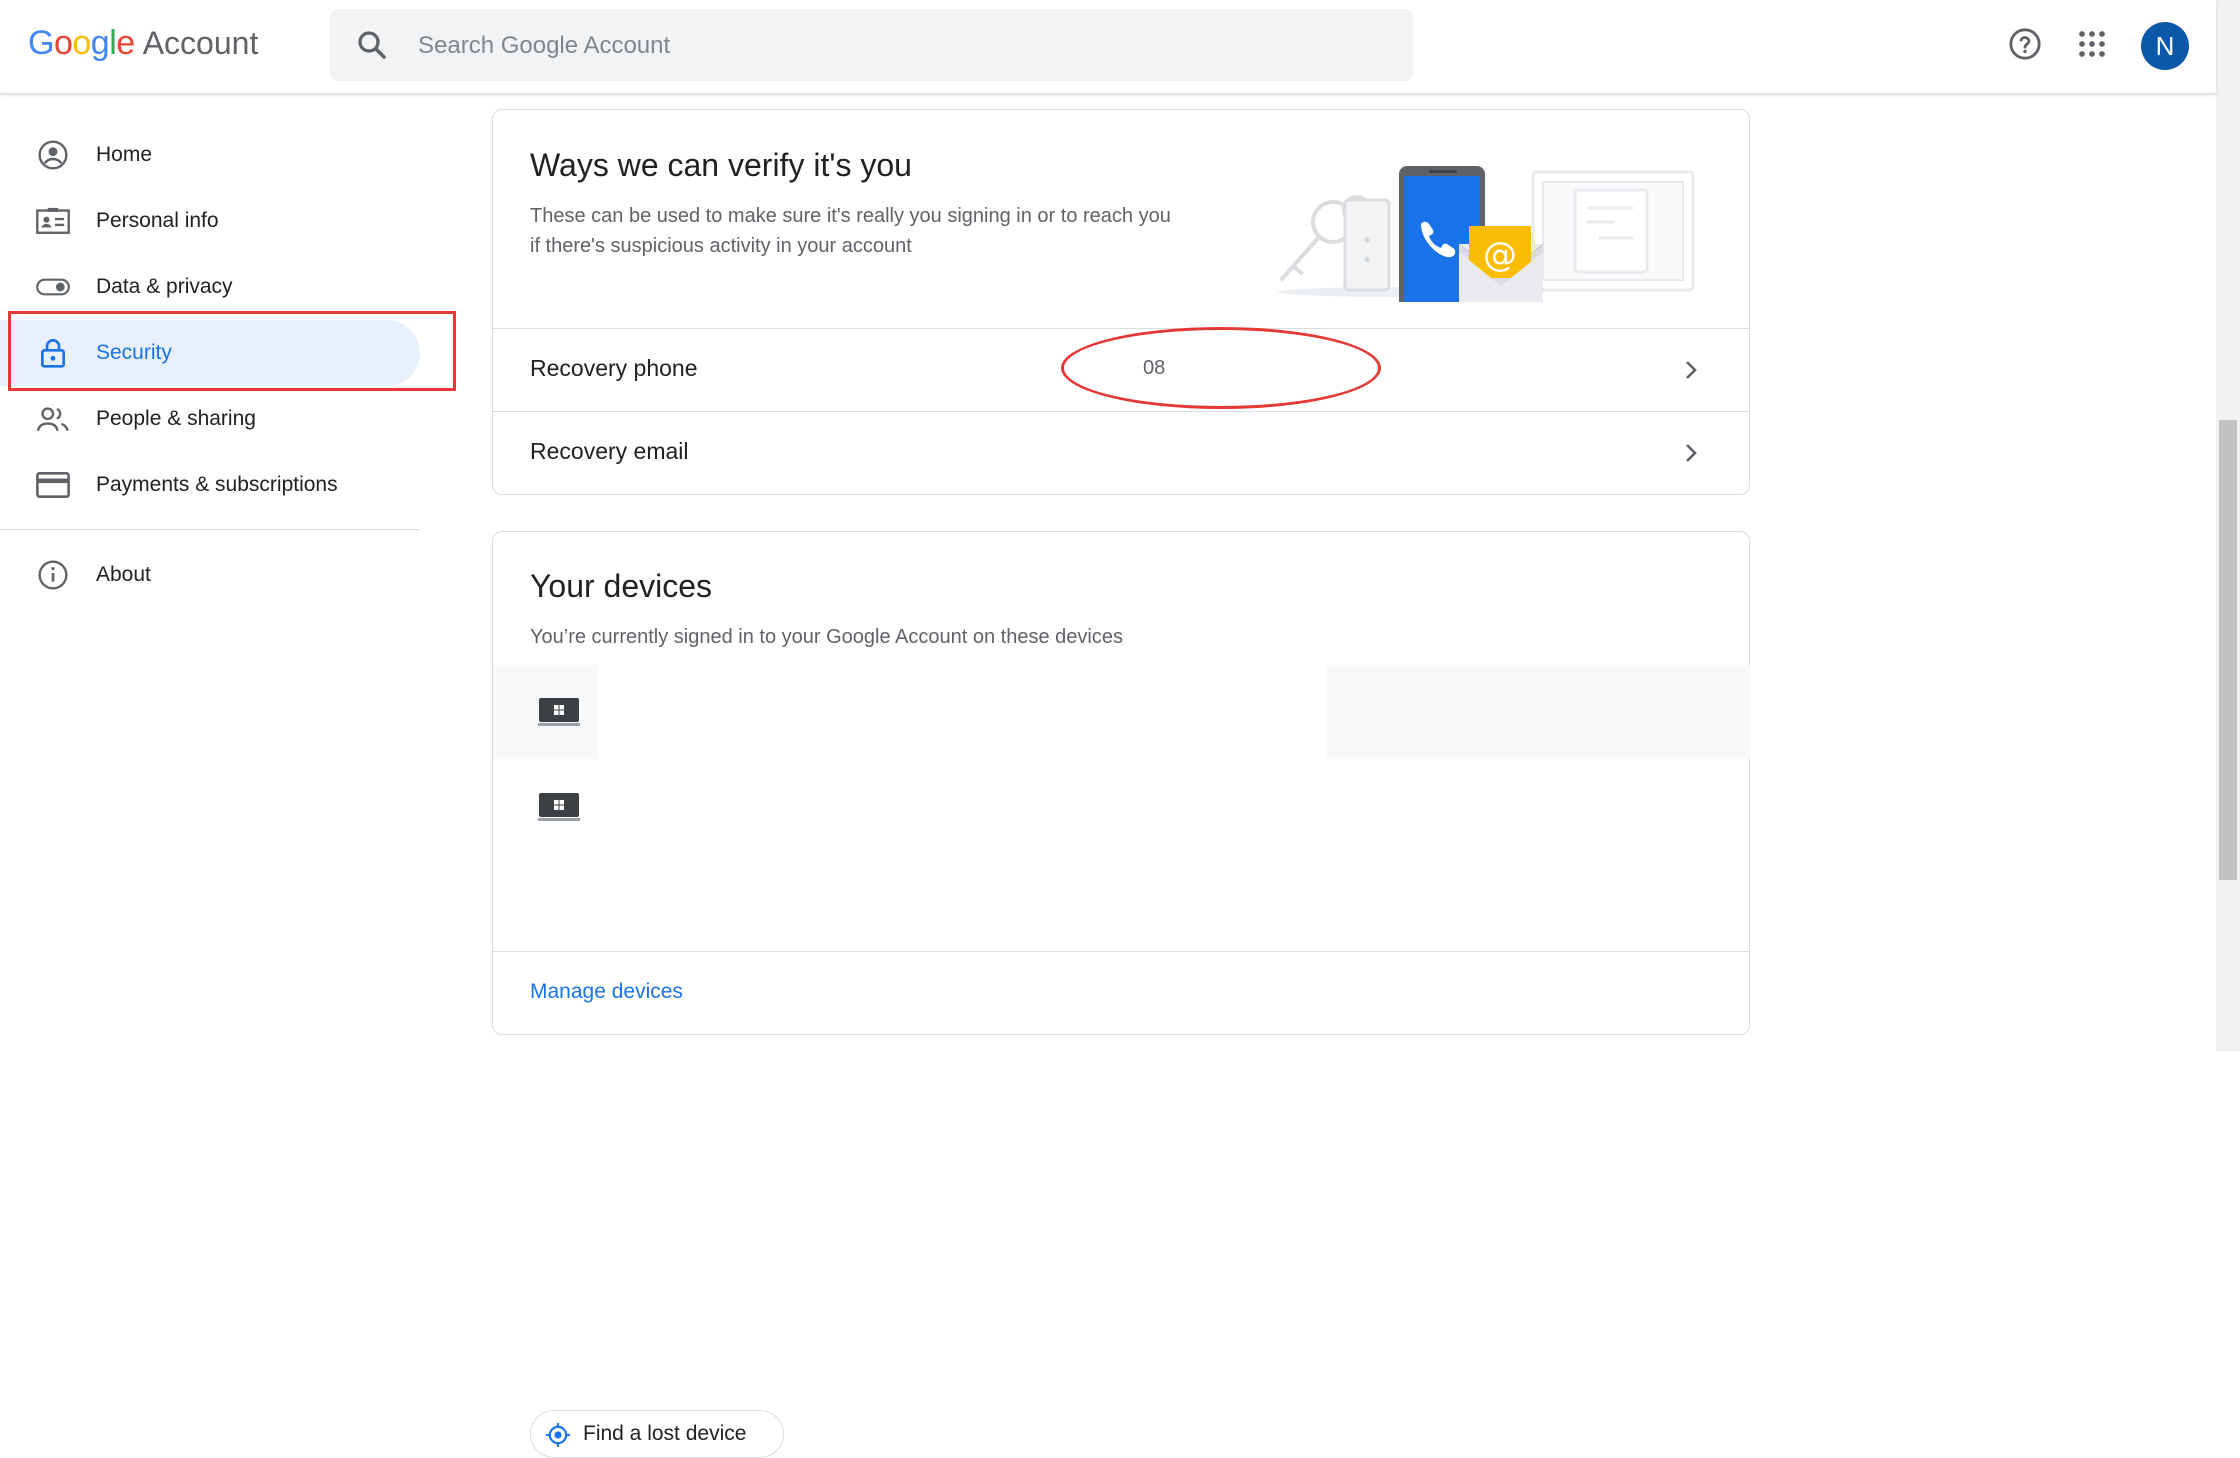  What do you see at coordinates (665, 1433) in the screenshot?
I see `find-lost-device-label: Find a lost device` at bounding box center [665, 1433].